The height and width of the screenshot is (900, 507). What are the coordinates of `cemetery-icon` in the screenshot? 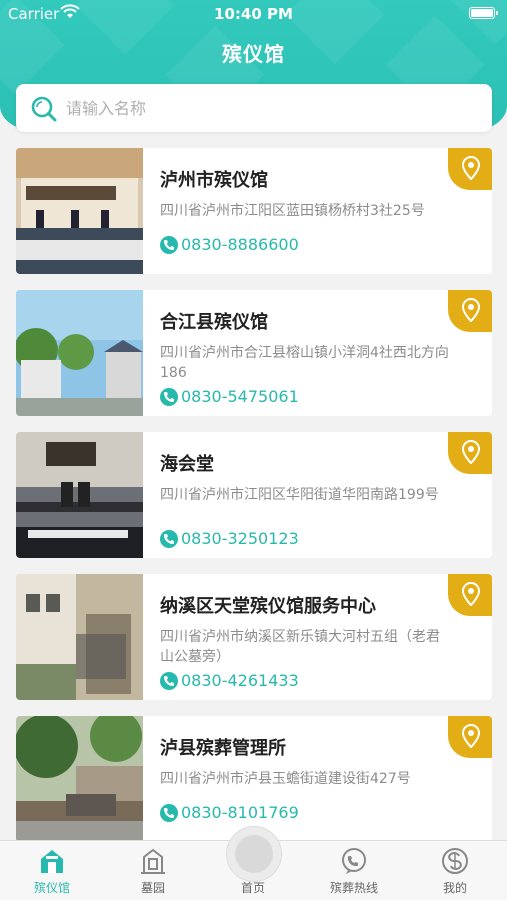 It's located at (153, 861).